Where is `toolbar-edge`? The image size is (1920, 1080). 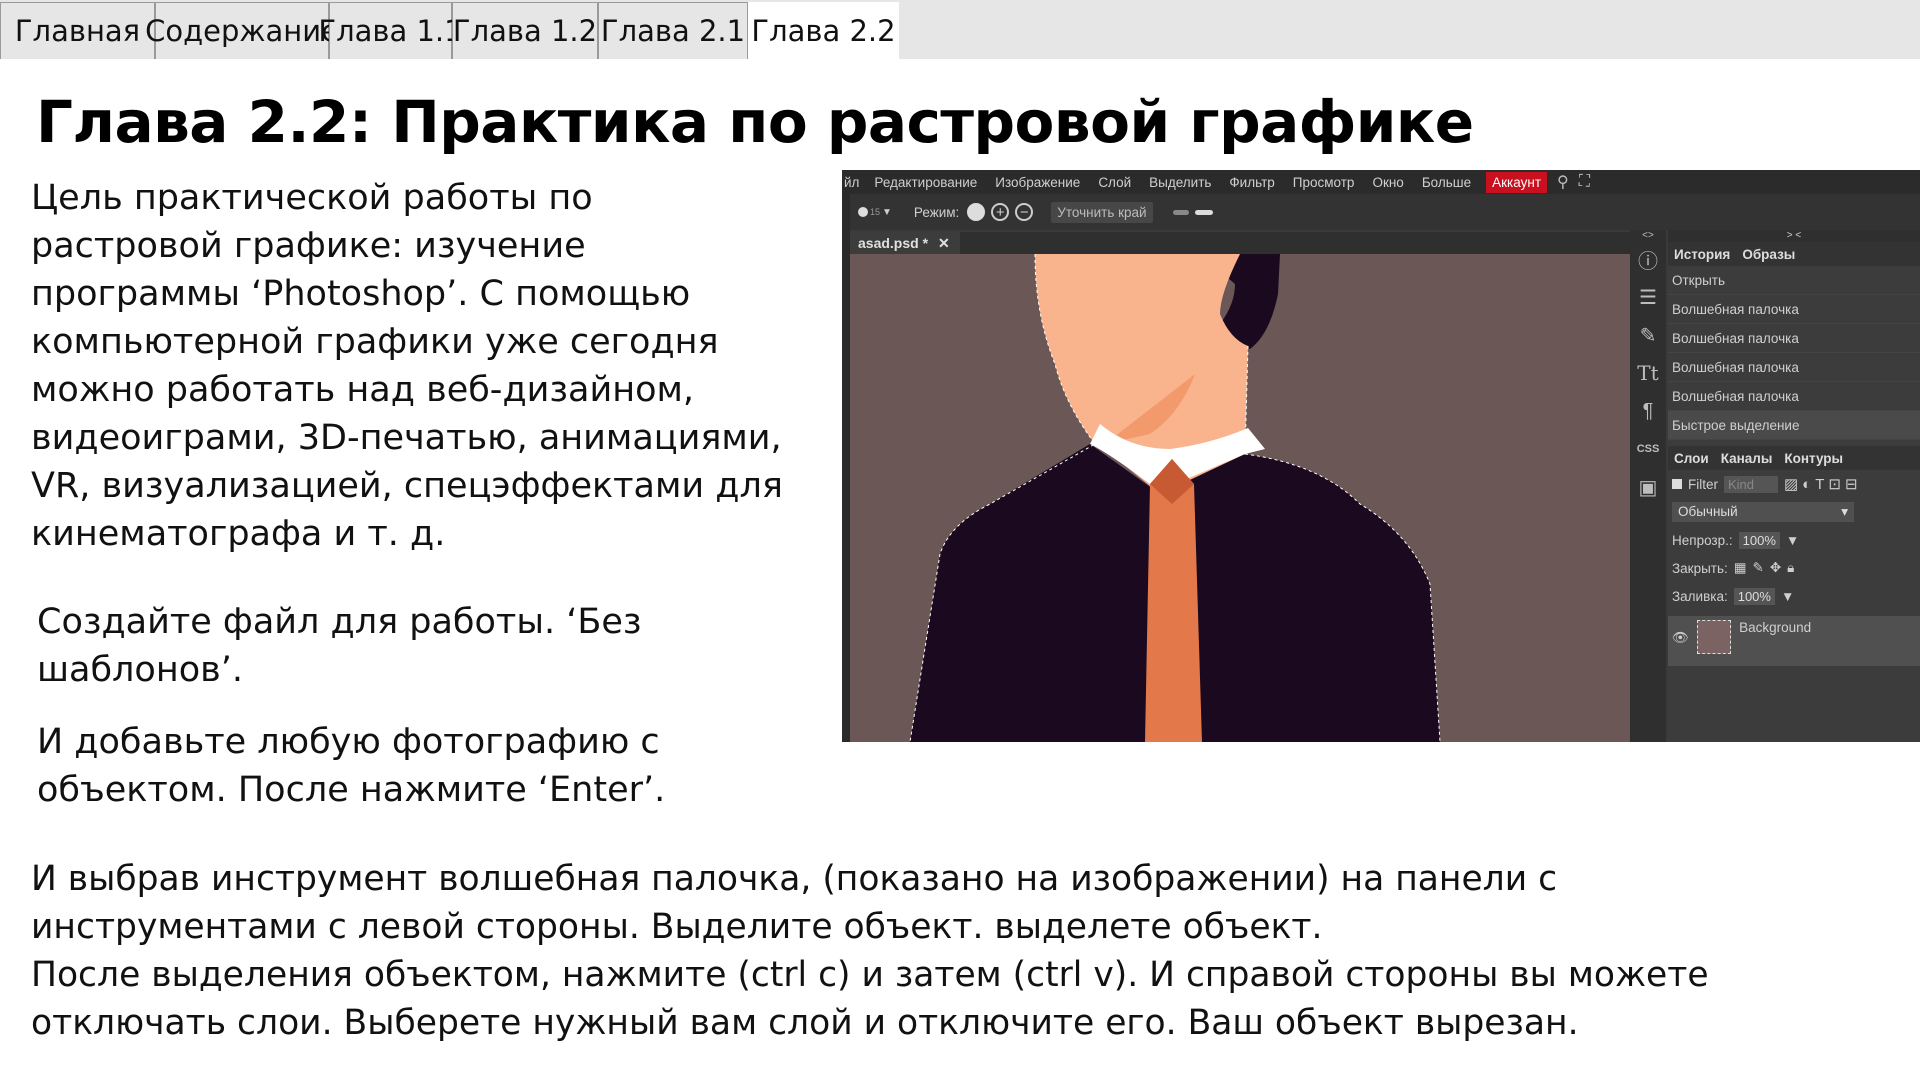
toolbar-edge is located at coordinates (846, 468).